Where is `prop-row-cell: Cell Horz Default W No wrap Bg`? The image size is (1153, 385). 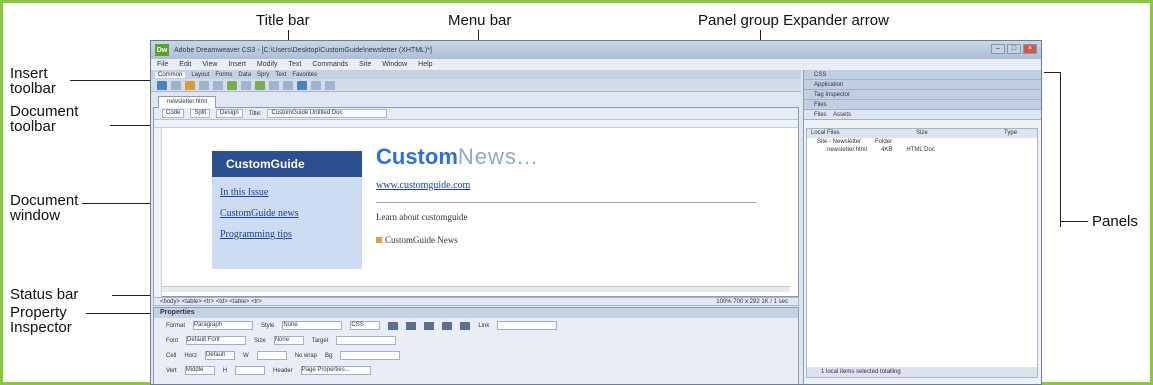 prop-row-cell: Cell Horz Default W No wrap Bg is located at coordinates (476, 355).